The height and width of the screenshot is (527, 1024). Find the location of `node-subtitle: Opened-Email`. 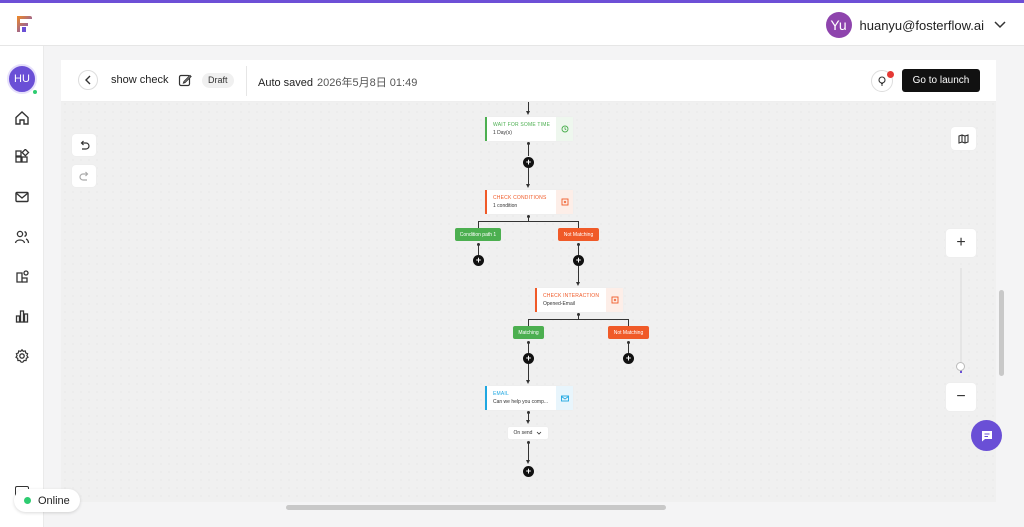

node-subtitle: Opened-Email is located at coordinates (559, 304).